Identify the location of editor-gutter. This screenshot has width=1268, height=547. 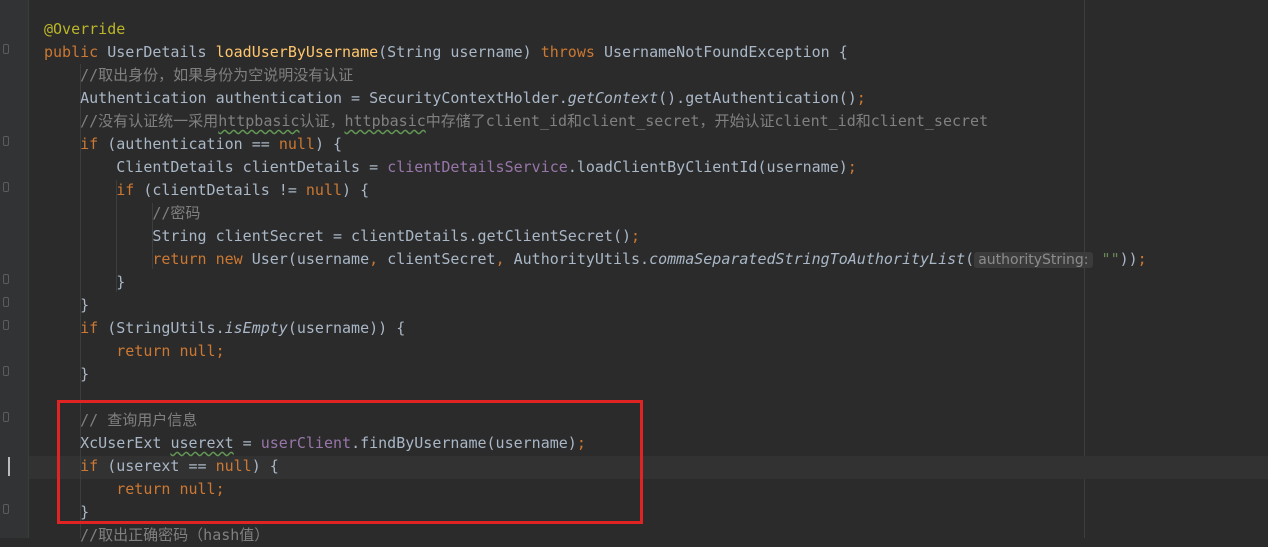
(14, 269).